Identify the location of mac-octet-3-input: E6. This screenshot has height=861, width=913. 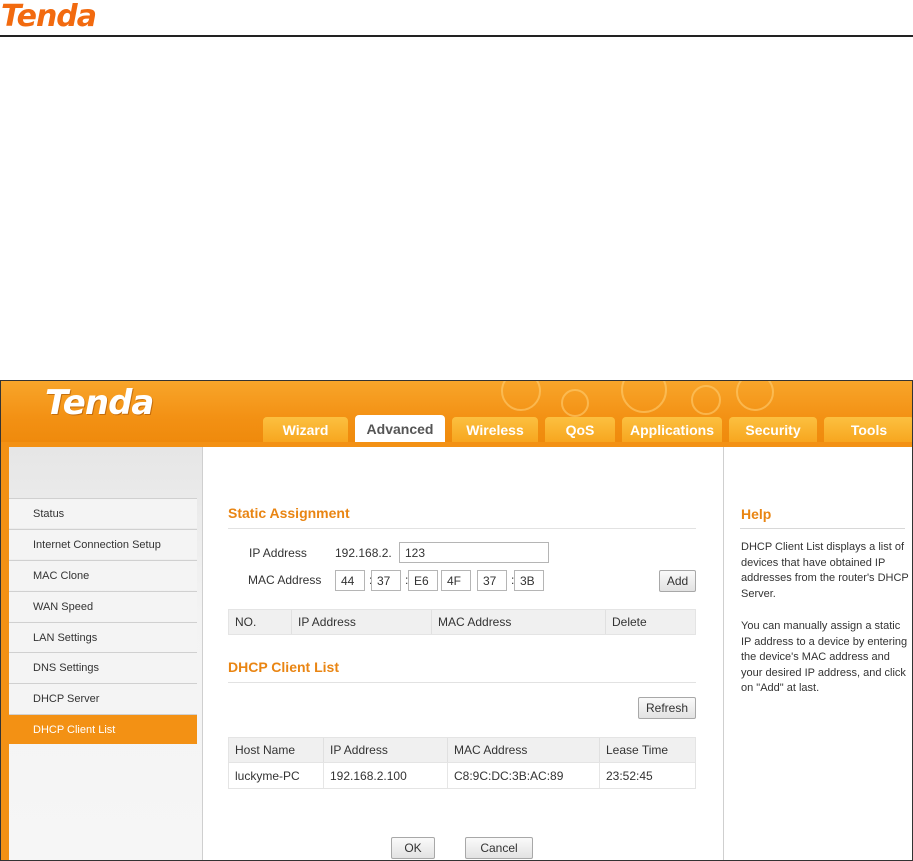
(423, 580).